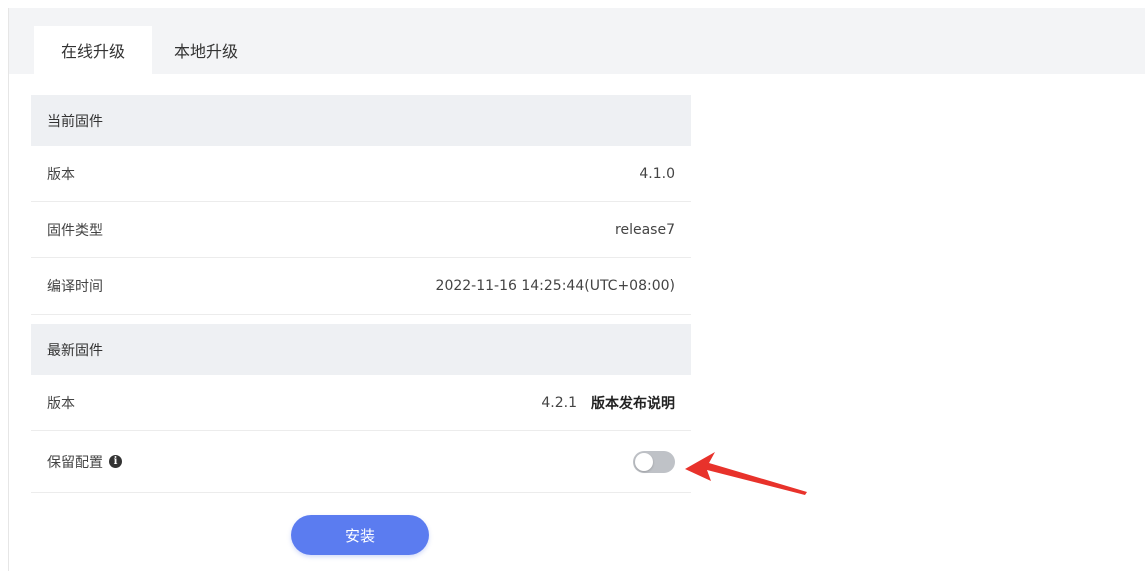 The height and width of the screenshot is (571, 1145). What do you see at coordinates (361, 286) in the screenshot?
I see `build-time-row: 编译时间 2022-11-16 14:25:44(UTC+08:00)` at bounding box center [361, 286].